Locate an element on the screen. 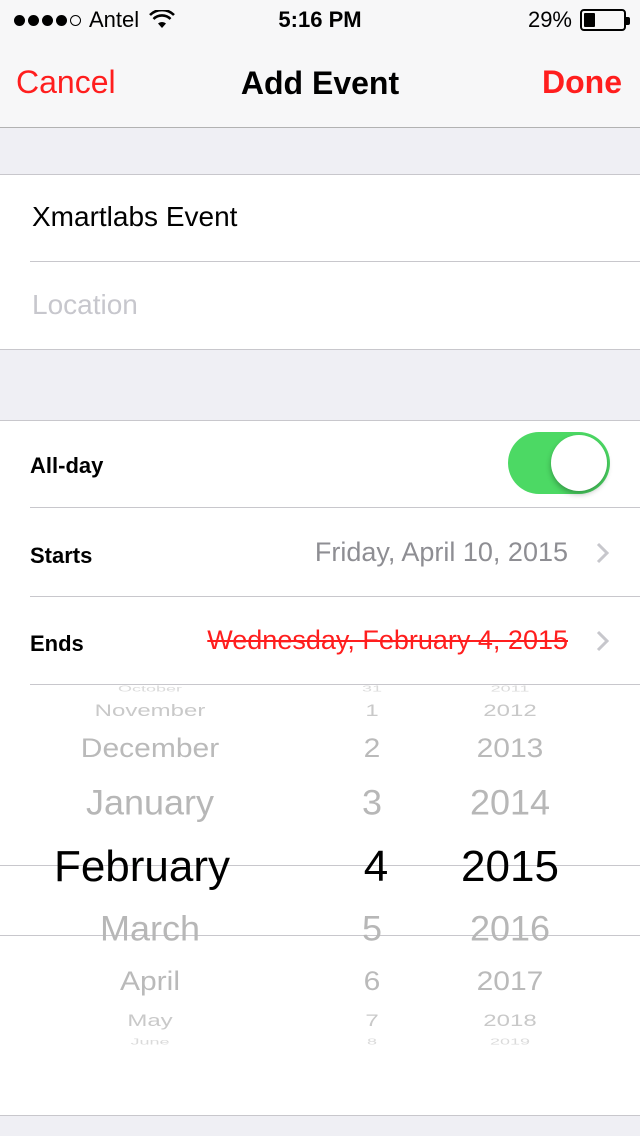 The height and width of the screenshot is (1136, 640). picker-month-item: February is located at coordinates (142, 867).